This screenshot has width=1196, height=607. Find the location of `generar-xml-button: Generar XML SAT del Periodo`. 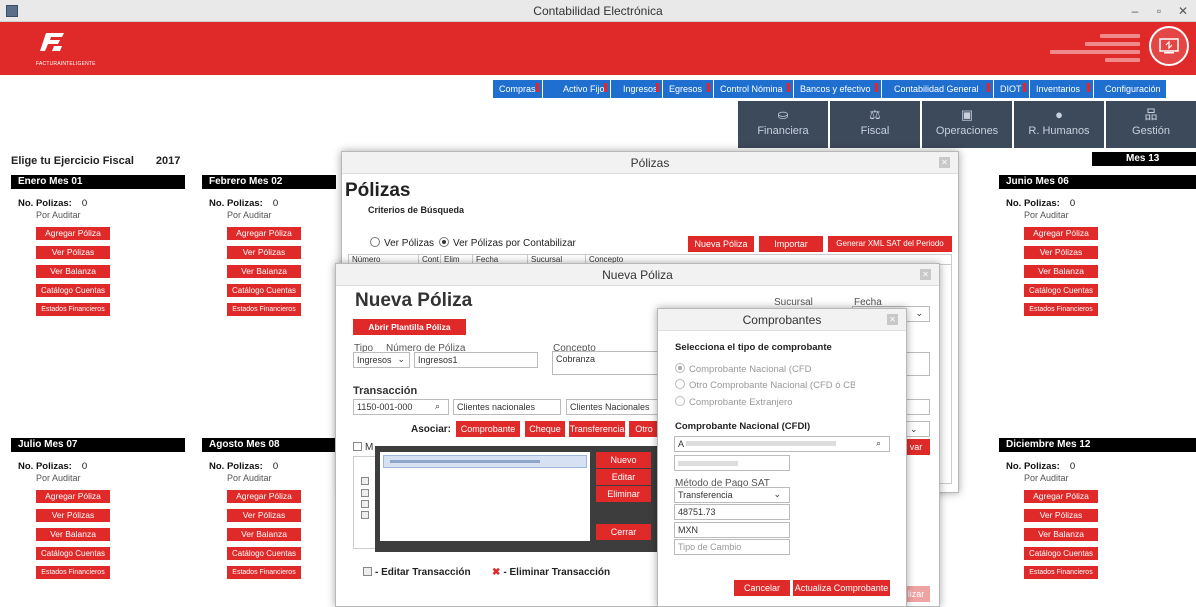

generar-xml-button: Generar XML SAT del Periodo is located at coordinates (890, 244).